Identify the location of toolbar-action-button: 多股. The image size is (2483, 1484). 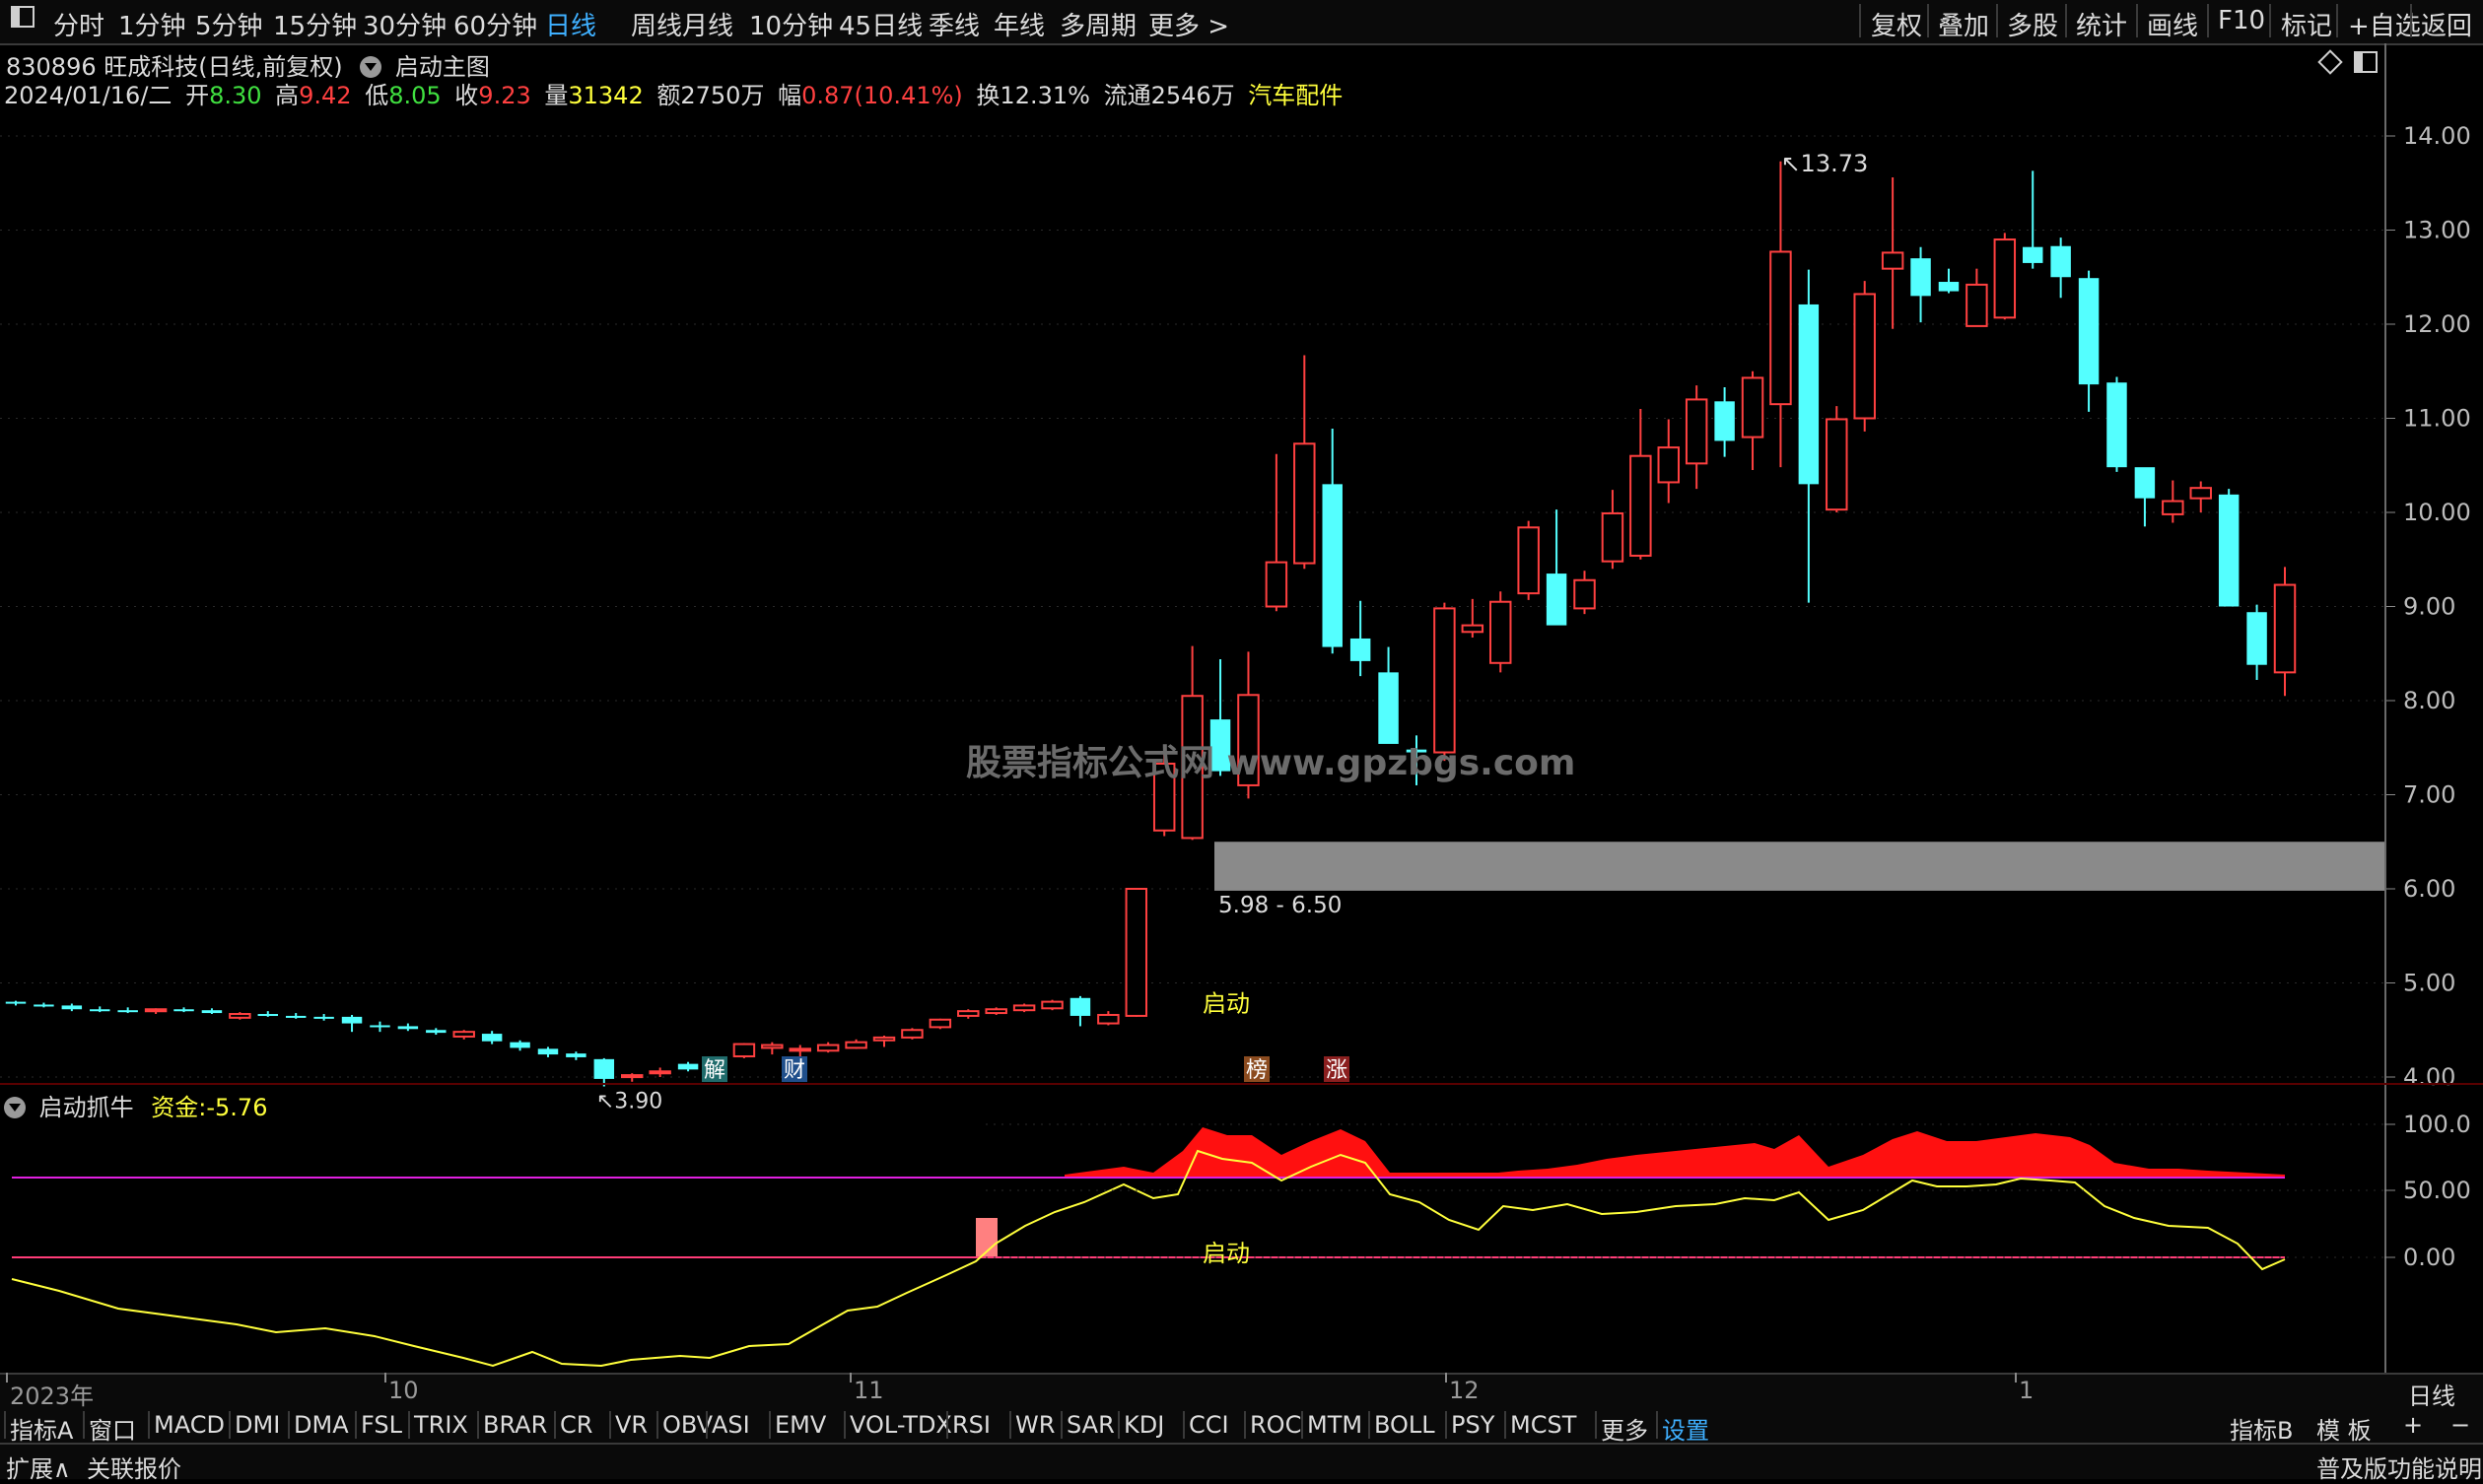
(2032, 24).